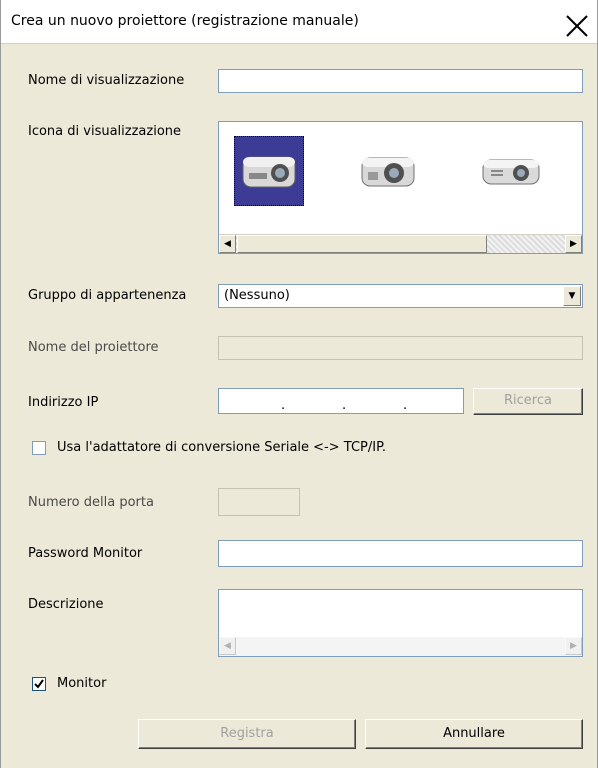 The width and height of the screenshot is (598, 768). I want to click on check-icon, so click(39, 684).